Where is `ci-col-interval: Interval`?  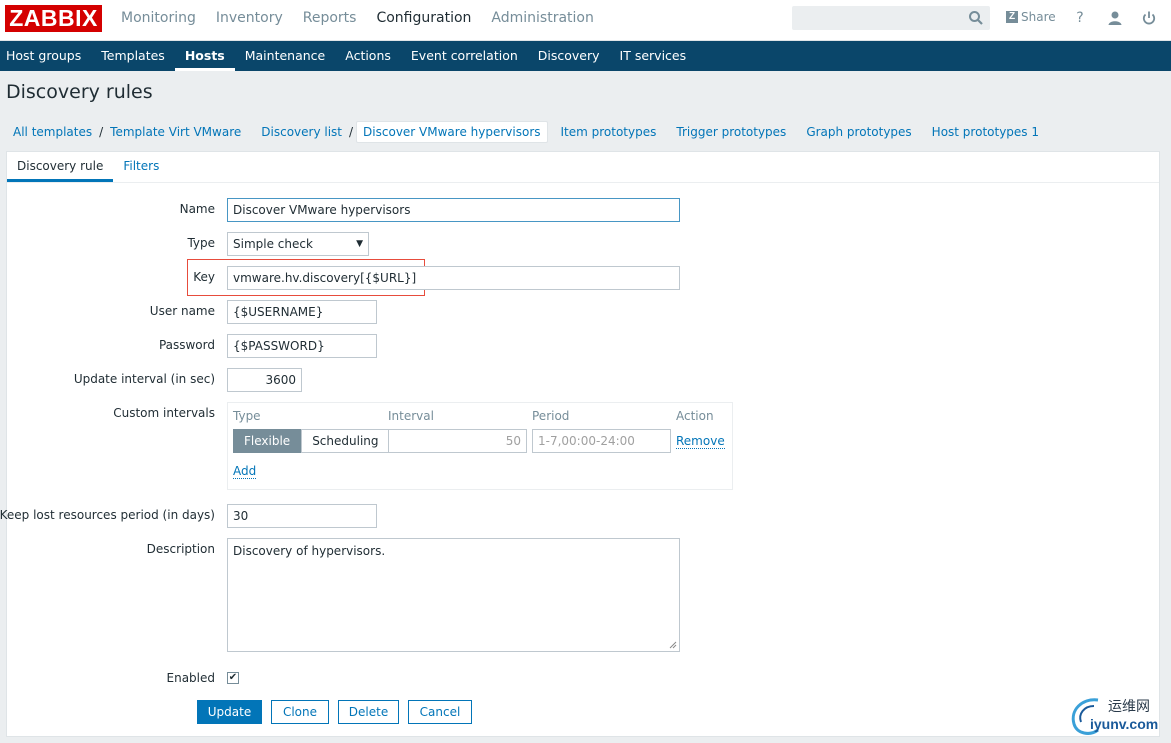
ci-col-interval: Interval is located at coordinates (411, 416).